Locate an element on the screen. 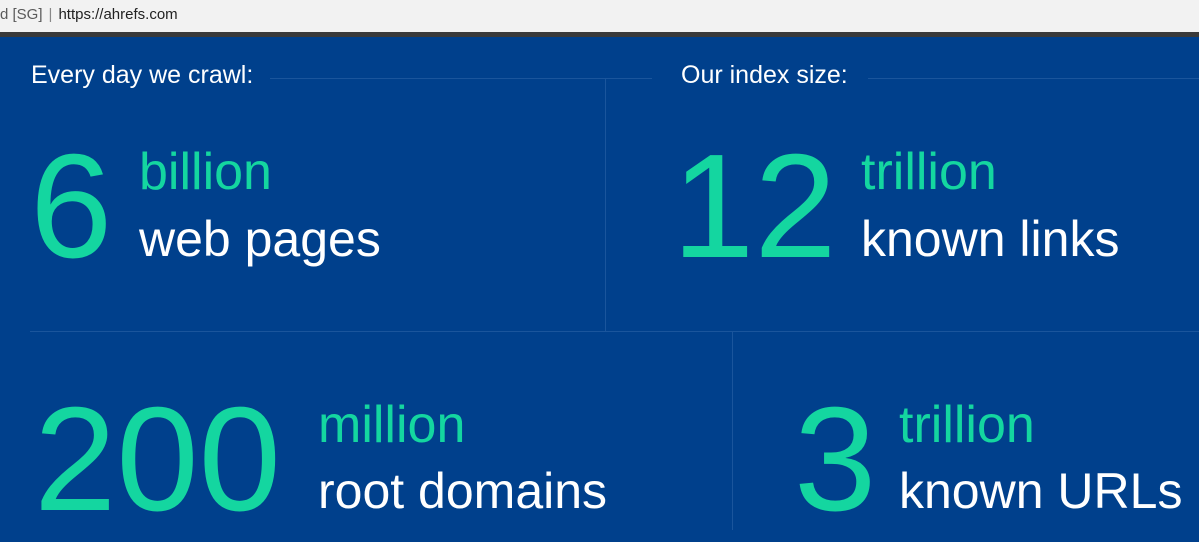 The image size is (1199, 542). stat-number: 3 is located at coordinates (835, 459).